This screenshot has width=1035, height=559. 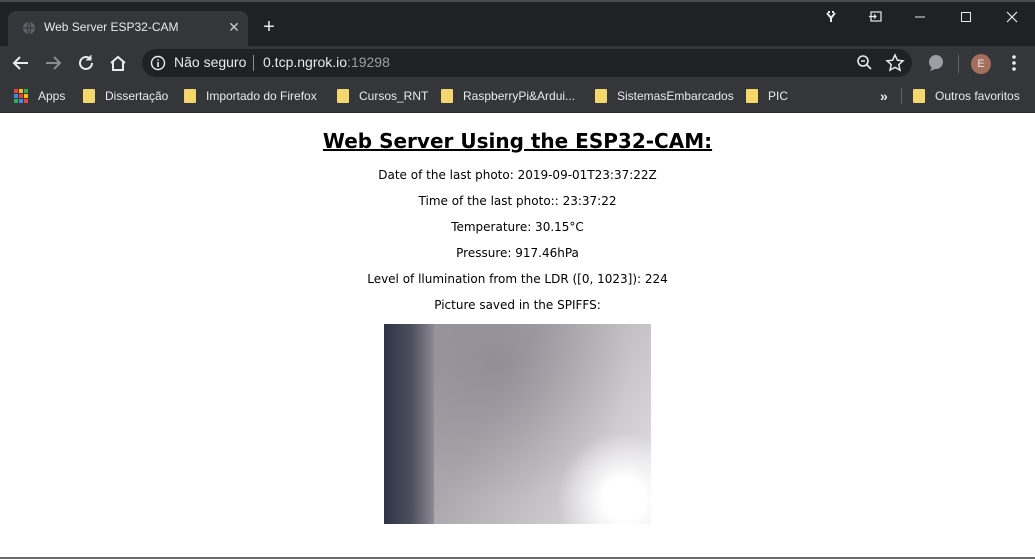 I want to click on reload-icon, so click(x=86, y=63).